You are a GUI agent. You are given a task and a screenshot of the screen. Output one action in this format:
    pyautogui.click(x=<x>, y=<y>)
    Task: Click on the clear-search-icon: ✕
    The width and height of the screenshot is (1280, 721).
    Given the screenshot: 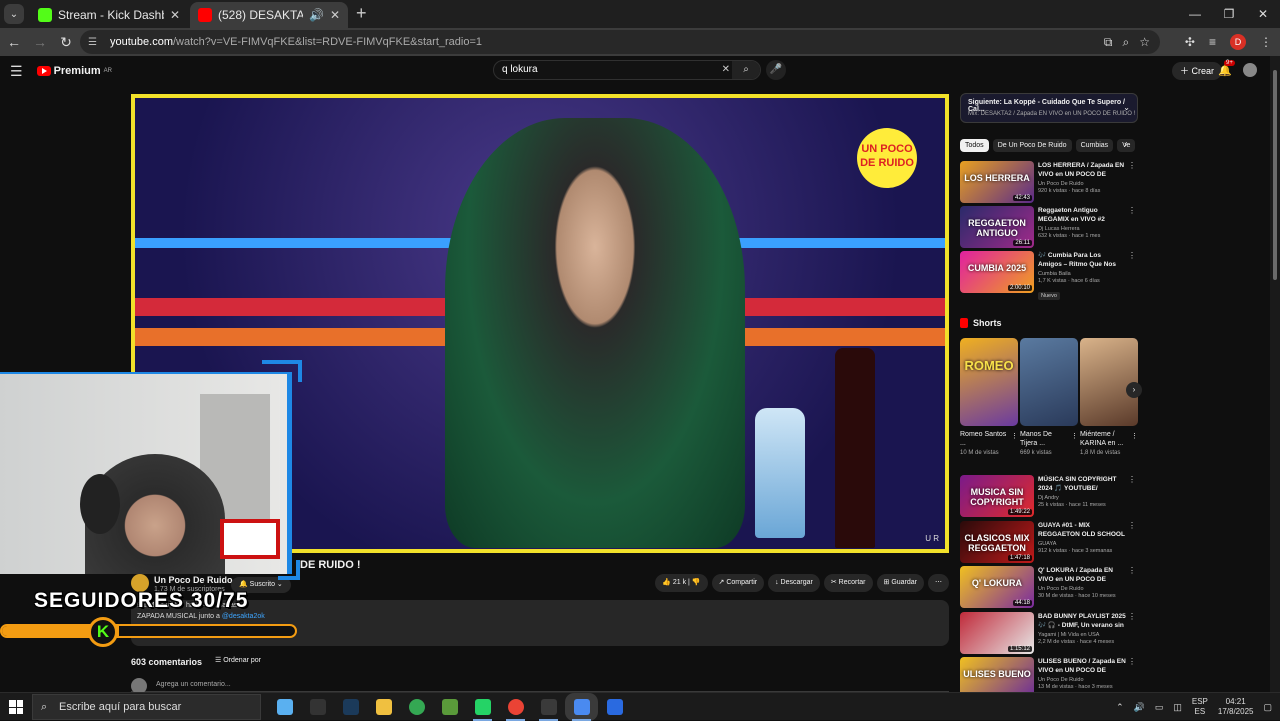 What is the action you would take?
    pyautogui.click(x=726, y=70)
    